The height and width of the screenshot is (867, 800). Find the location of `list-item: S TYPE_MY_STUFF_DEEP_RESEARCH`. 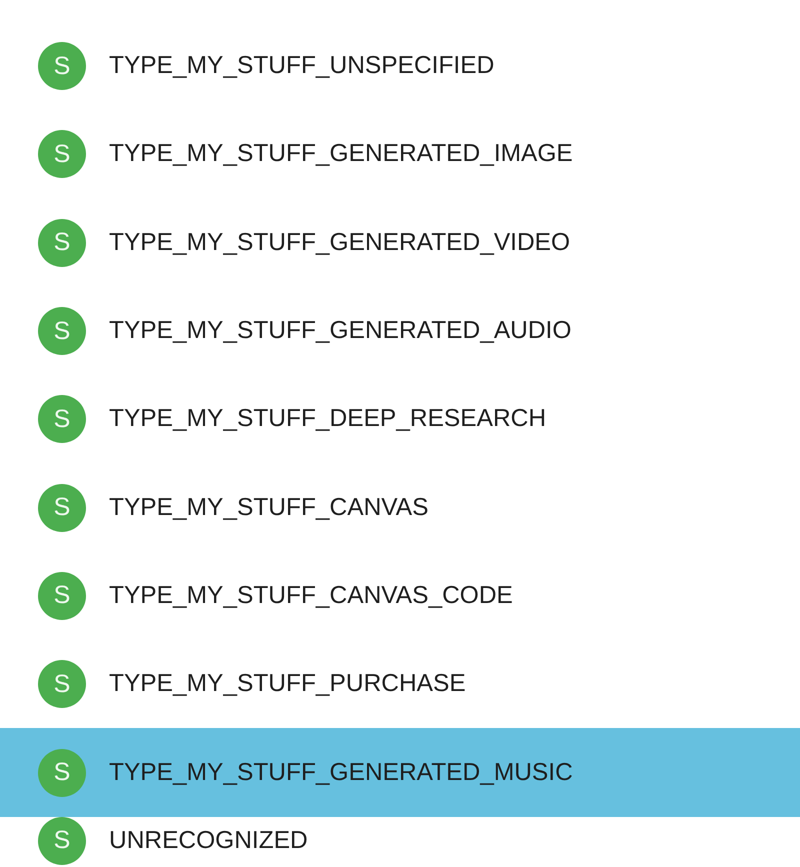

list-item: S TYPE_MY_STUFF_DEEP_RESEARCH is located at coordinates (400, 419).